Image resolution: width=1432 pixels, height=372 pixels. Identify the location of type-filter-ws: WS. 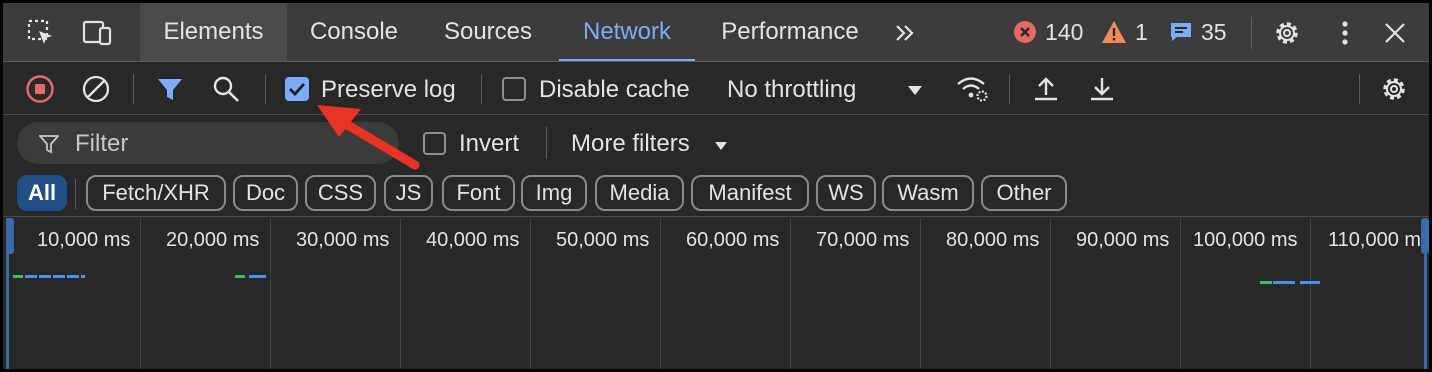
(846, 193).